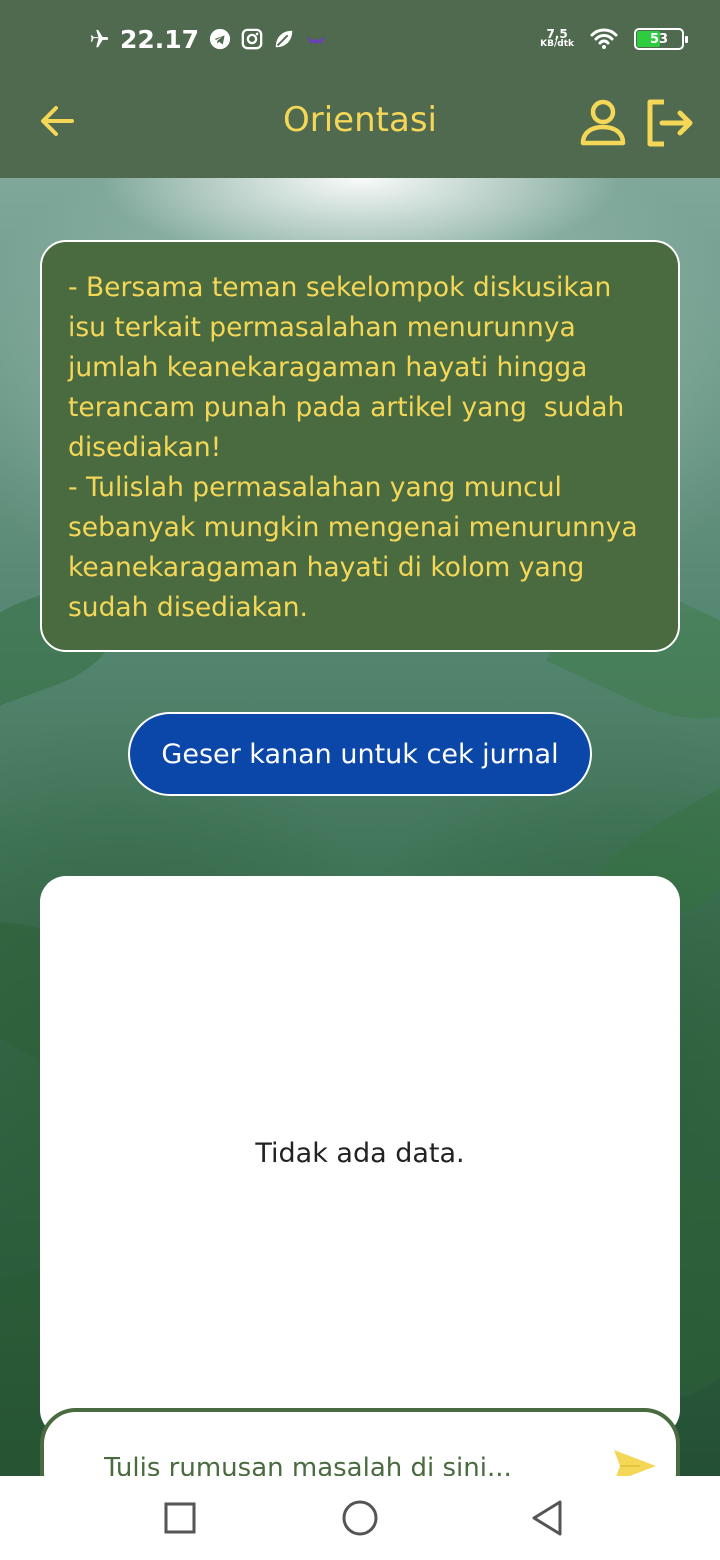  Describe the element at coordinates (207, 39) in the screenshot. I see `status-left: 22.17` at that location.